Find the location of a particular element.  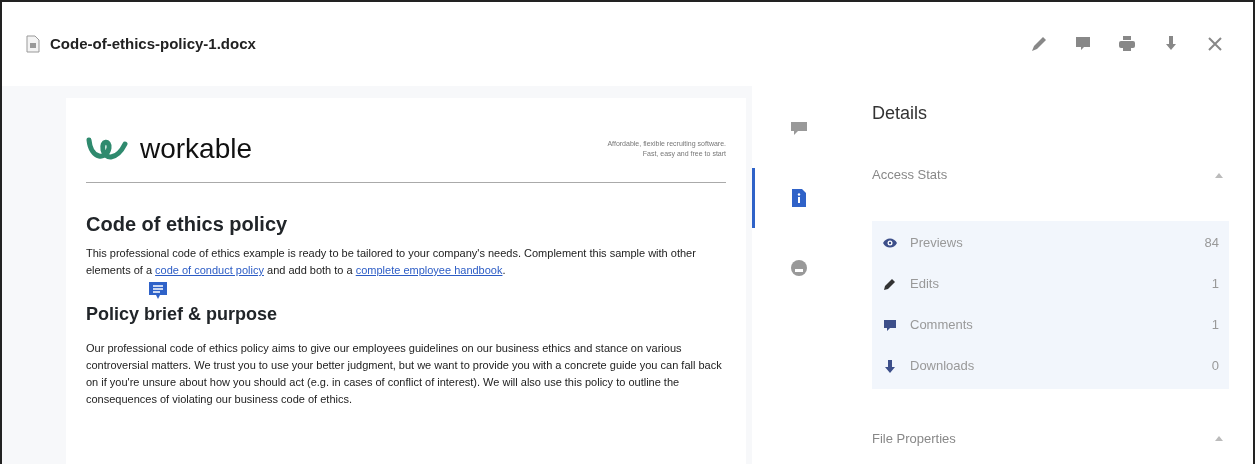

stat-label: Previews is located at coordinates (937, 243).